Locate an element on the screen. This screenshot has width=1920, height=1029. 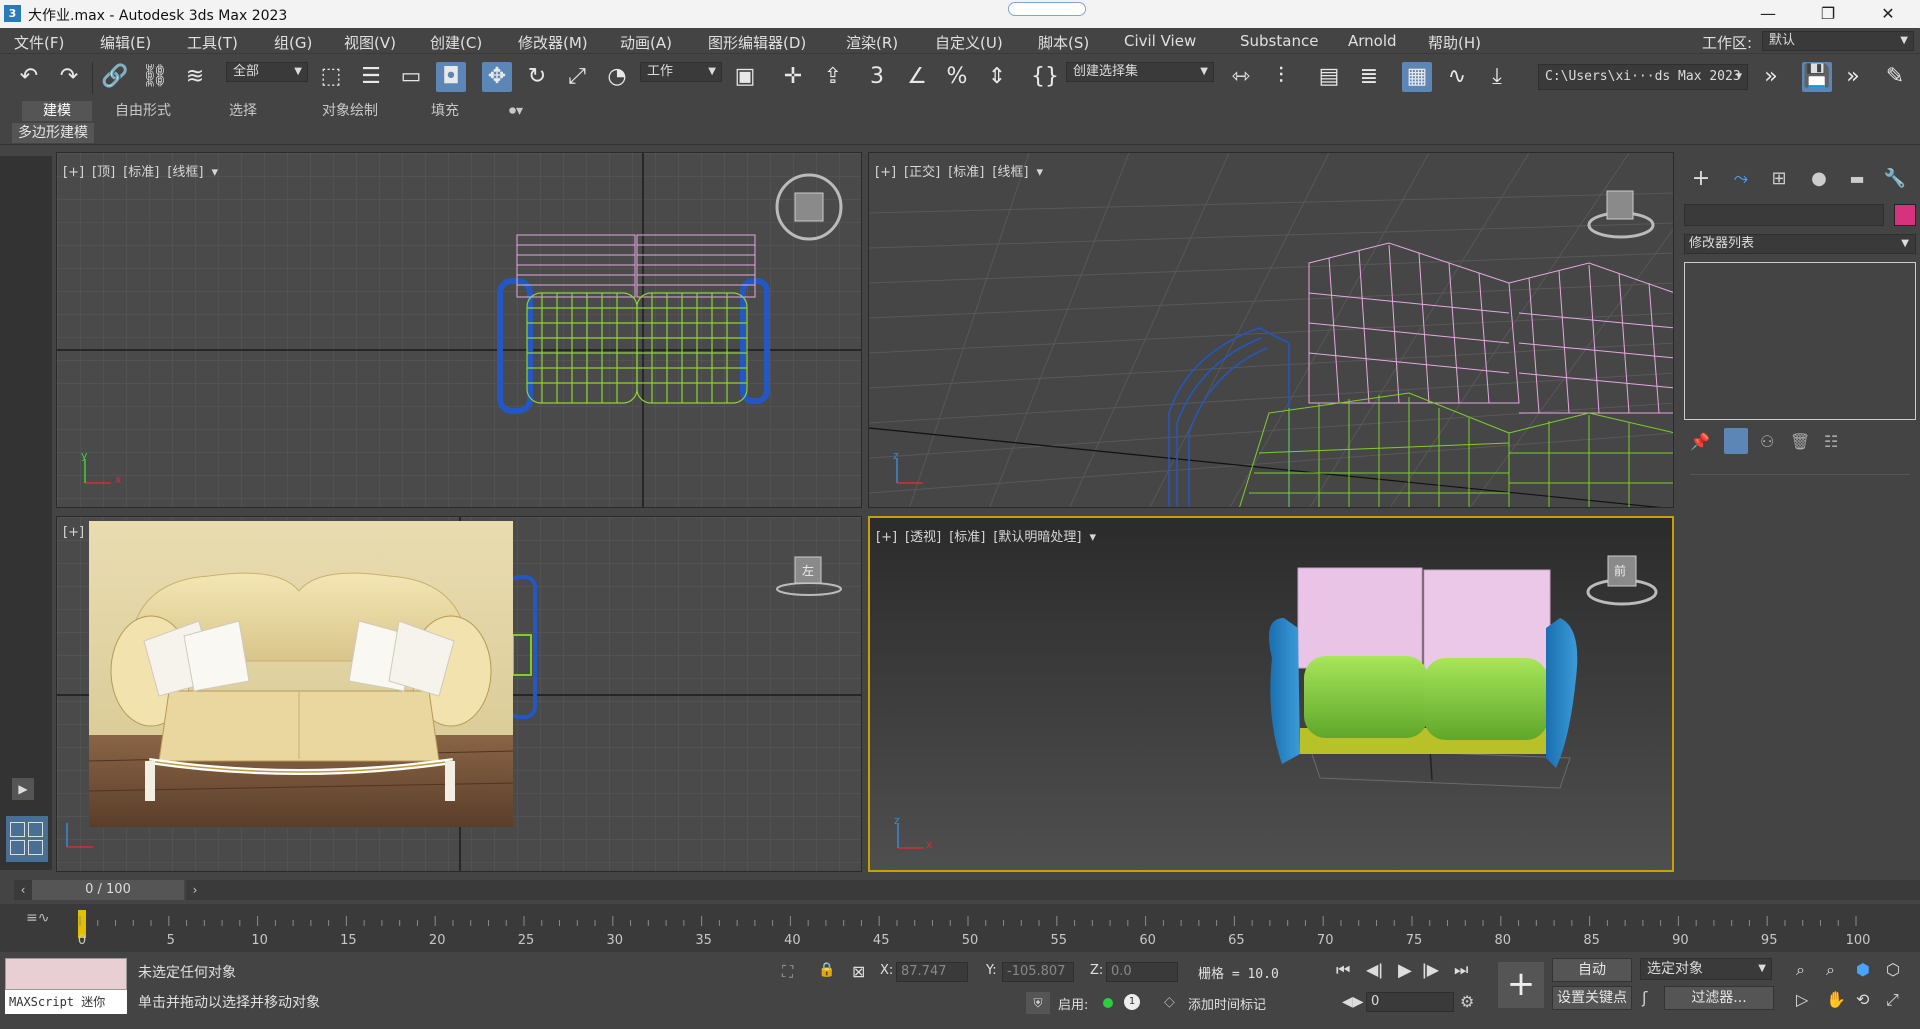
next-frame-icon: ǀ▶ is located at coordinates (1430, 969).